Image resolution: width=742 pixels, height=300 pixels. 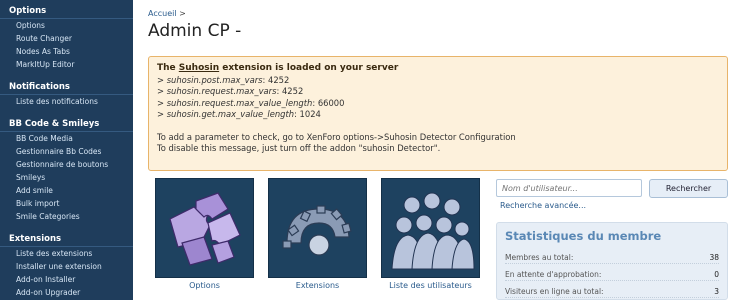 What do you see at coordinates (569, 188) in the screenshot?
I see `username-search-input` at bounding box center [569, 188].